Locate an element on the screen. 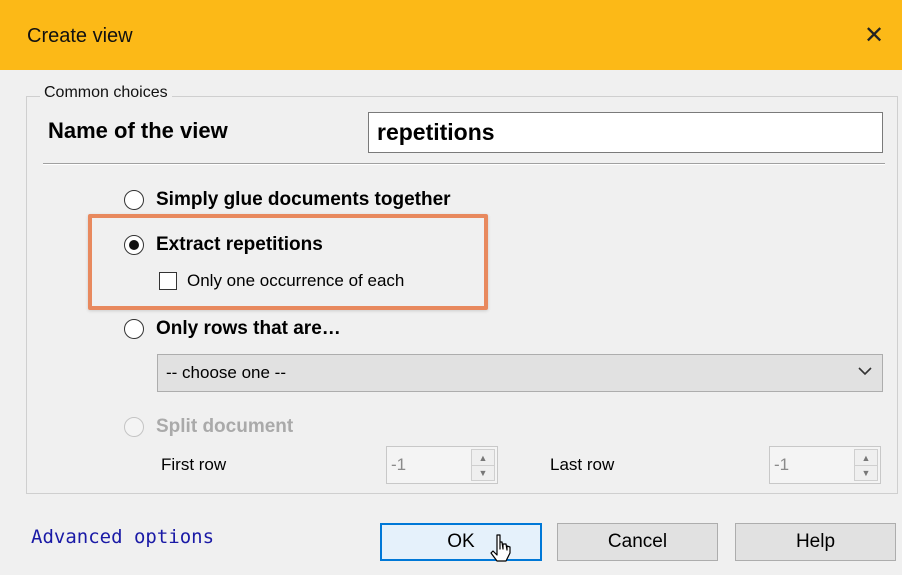 Image resolution: width=902 pixels, height=575 pixels. rows-select: -- choose one -- is located at coordinates (520, 373).